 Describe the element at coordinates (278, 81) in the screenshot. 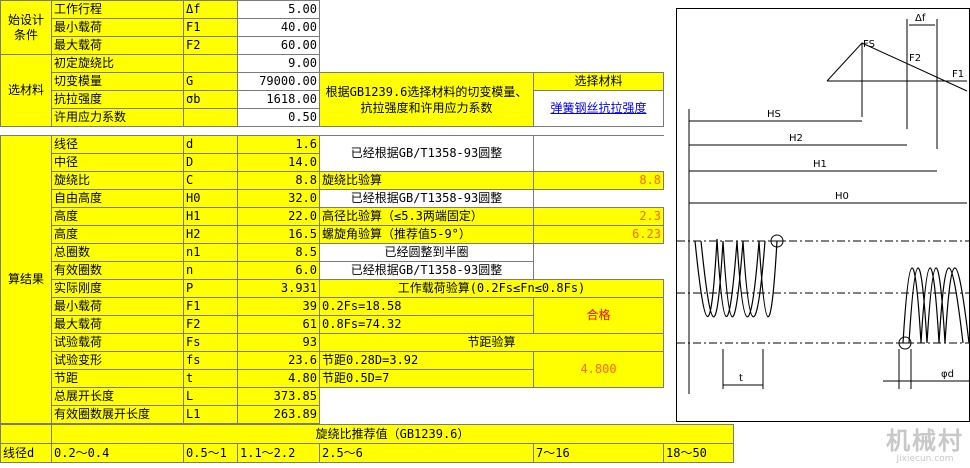

I see `input-cell: 79000.00` at that location.